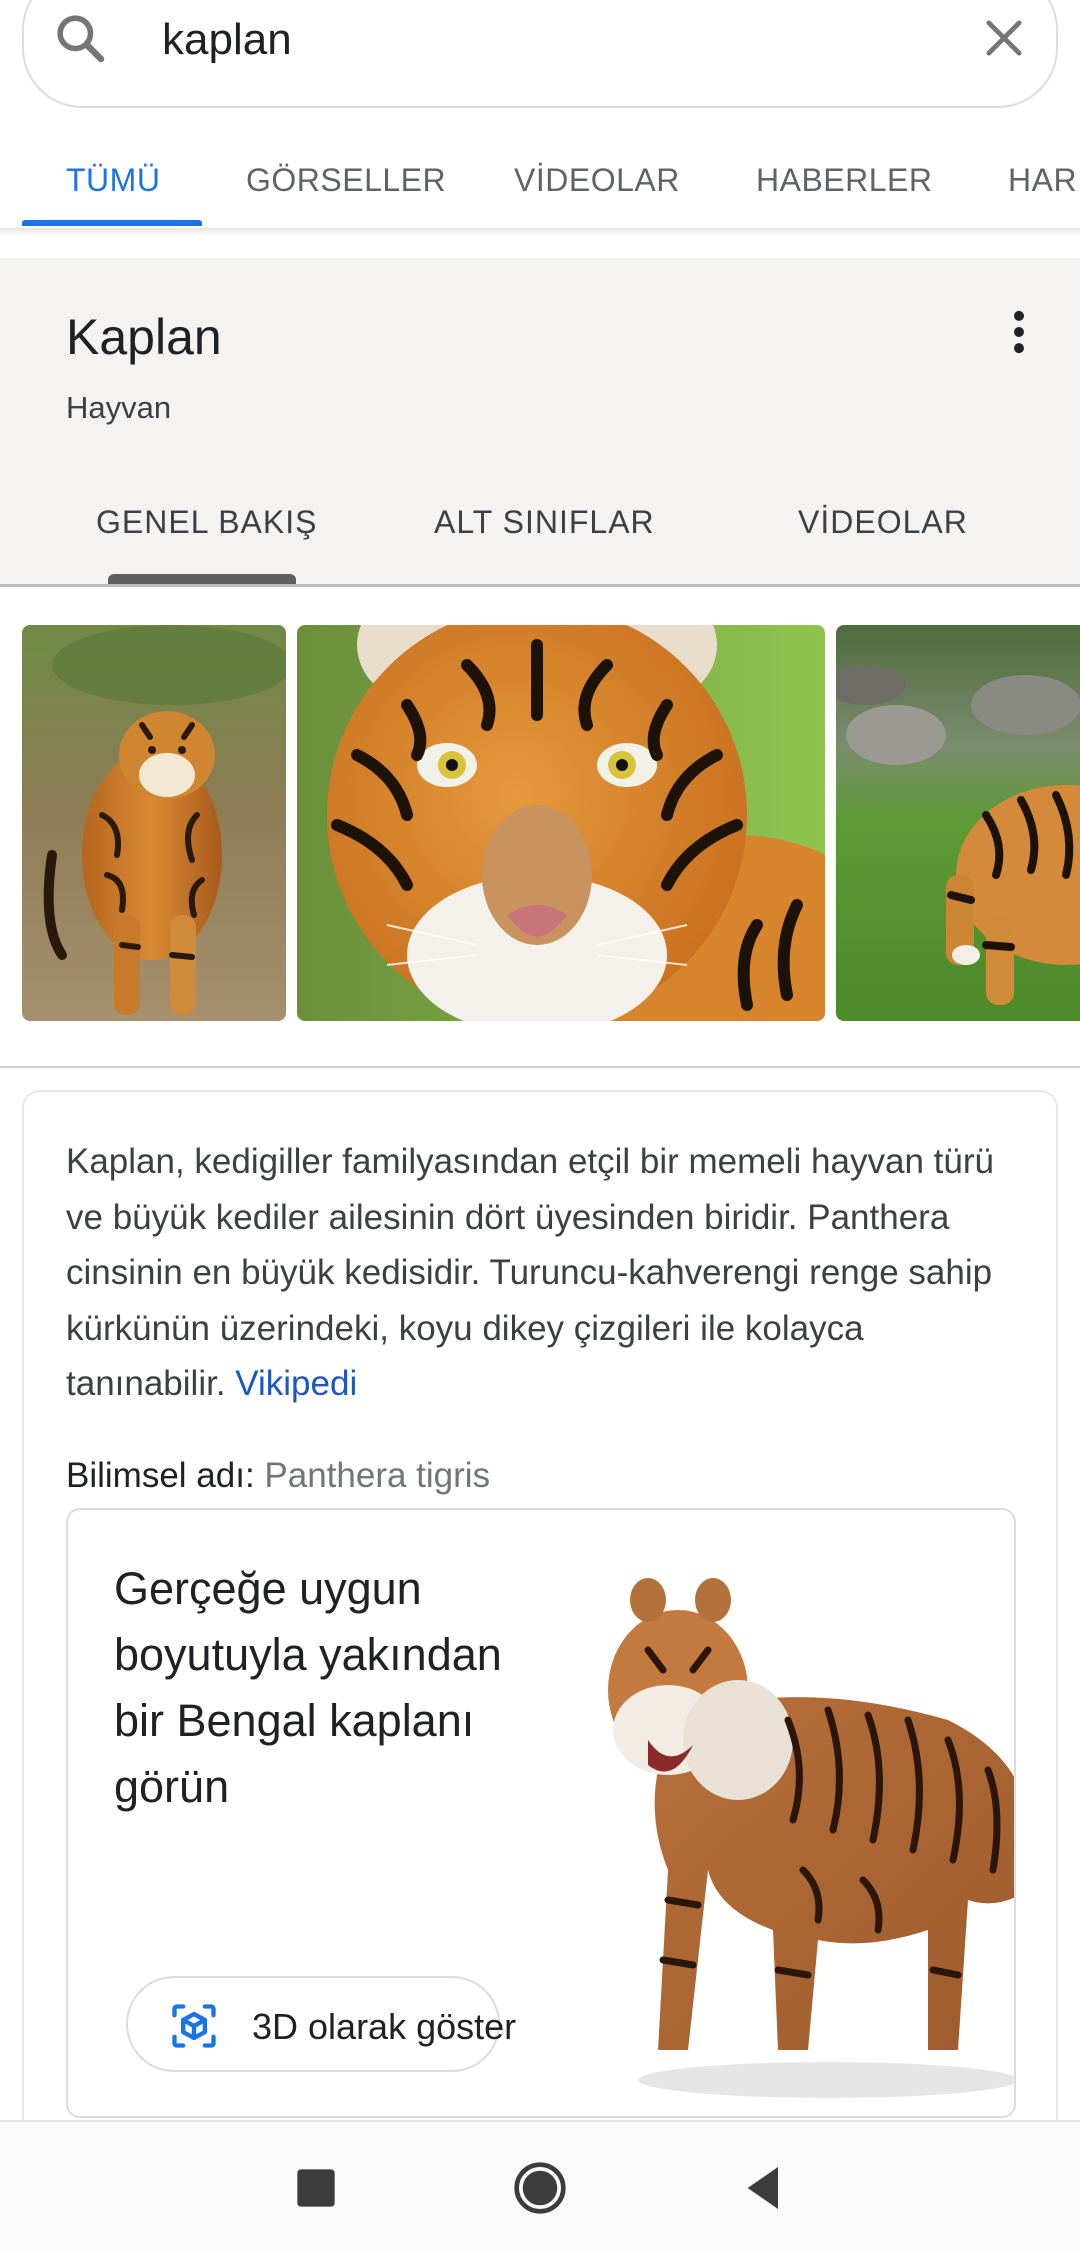 The height and width of the screenshot is (2250, 1080). Describe the element at coordinates (144, 337) in the screenshot. I see `entity-title: Kaplan` at that location.